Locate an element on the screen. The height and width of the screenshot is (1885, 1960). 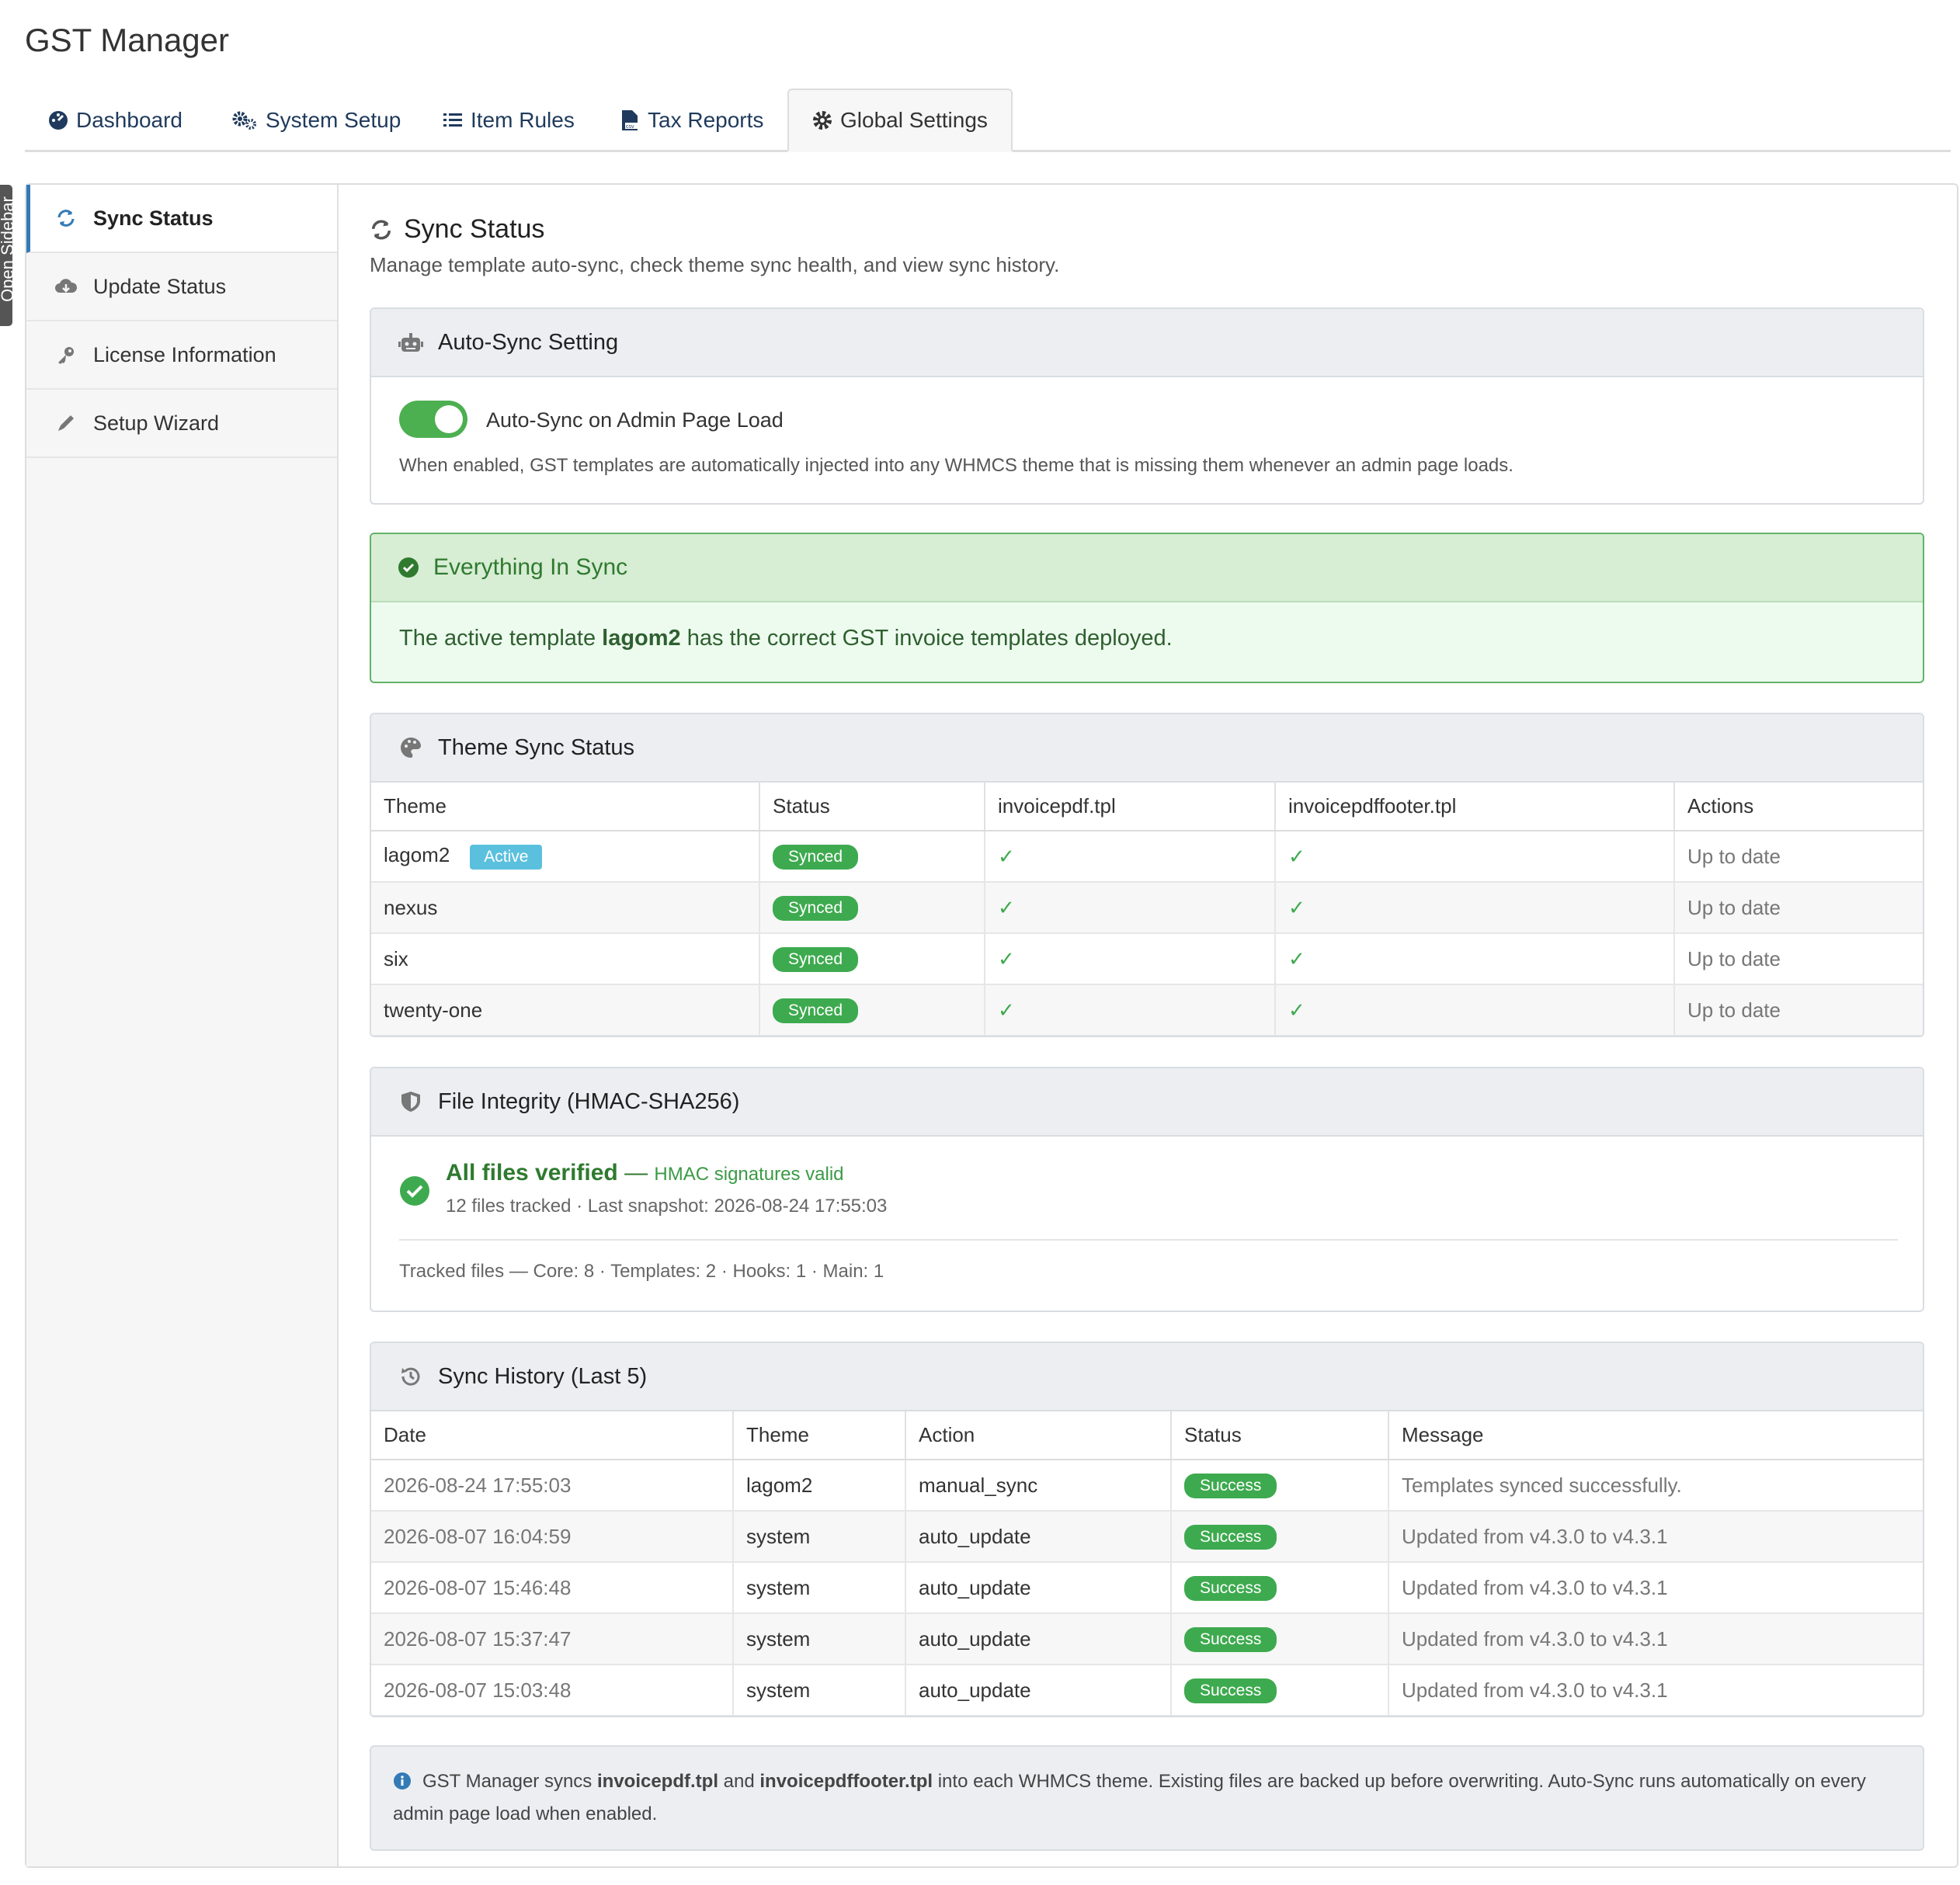
sync-alert-template: lagom2 is located at coordinates (641, 638).